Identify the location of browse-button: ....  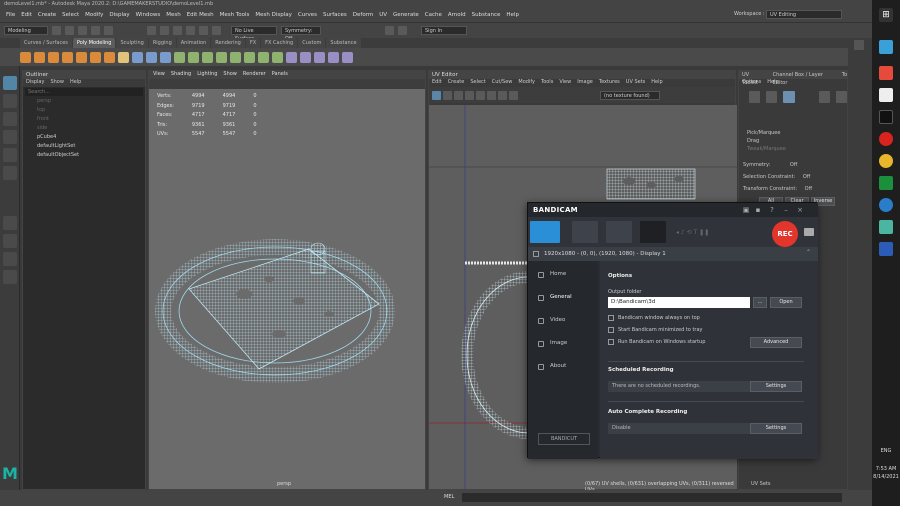
(760, 302).